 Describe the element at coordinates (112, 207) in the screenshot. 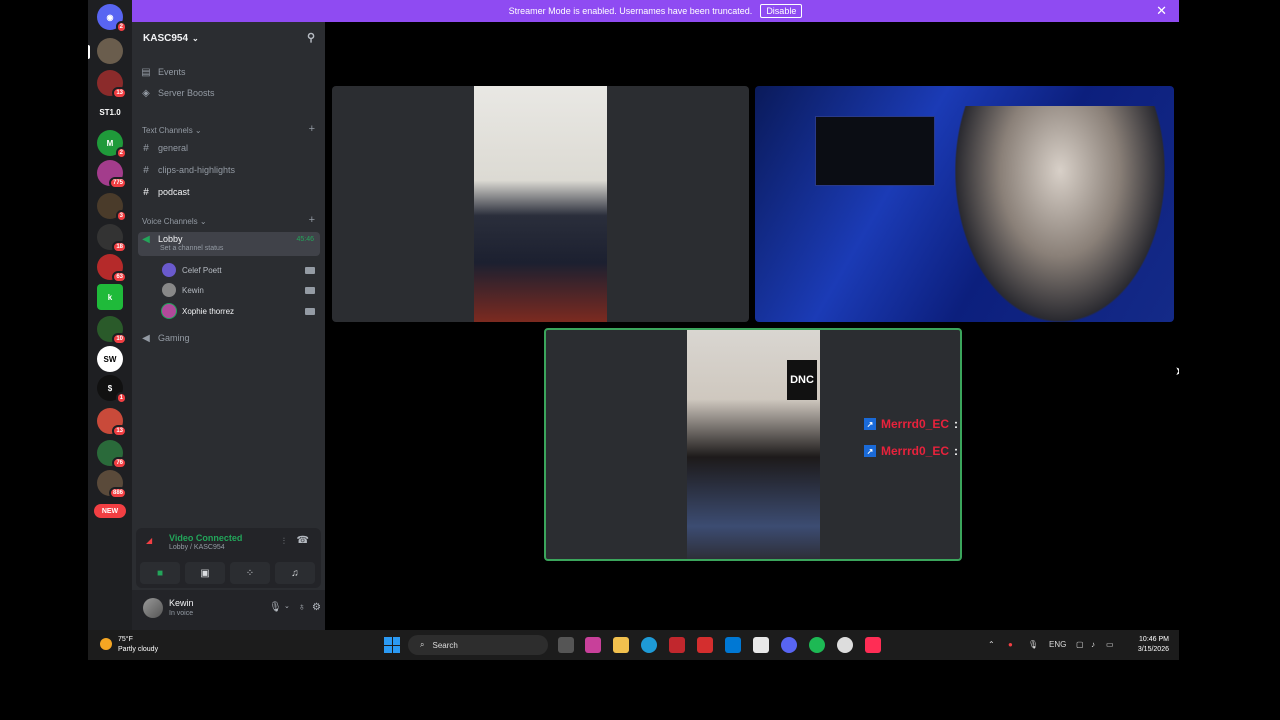

I see `server-icon: 3` at that location.